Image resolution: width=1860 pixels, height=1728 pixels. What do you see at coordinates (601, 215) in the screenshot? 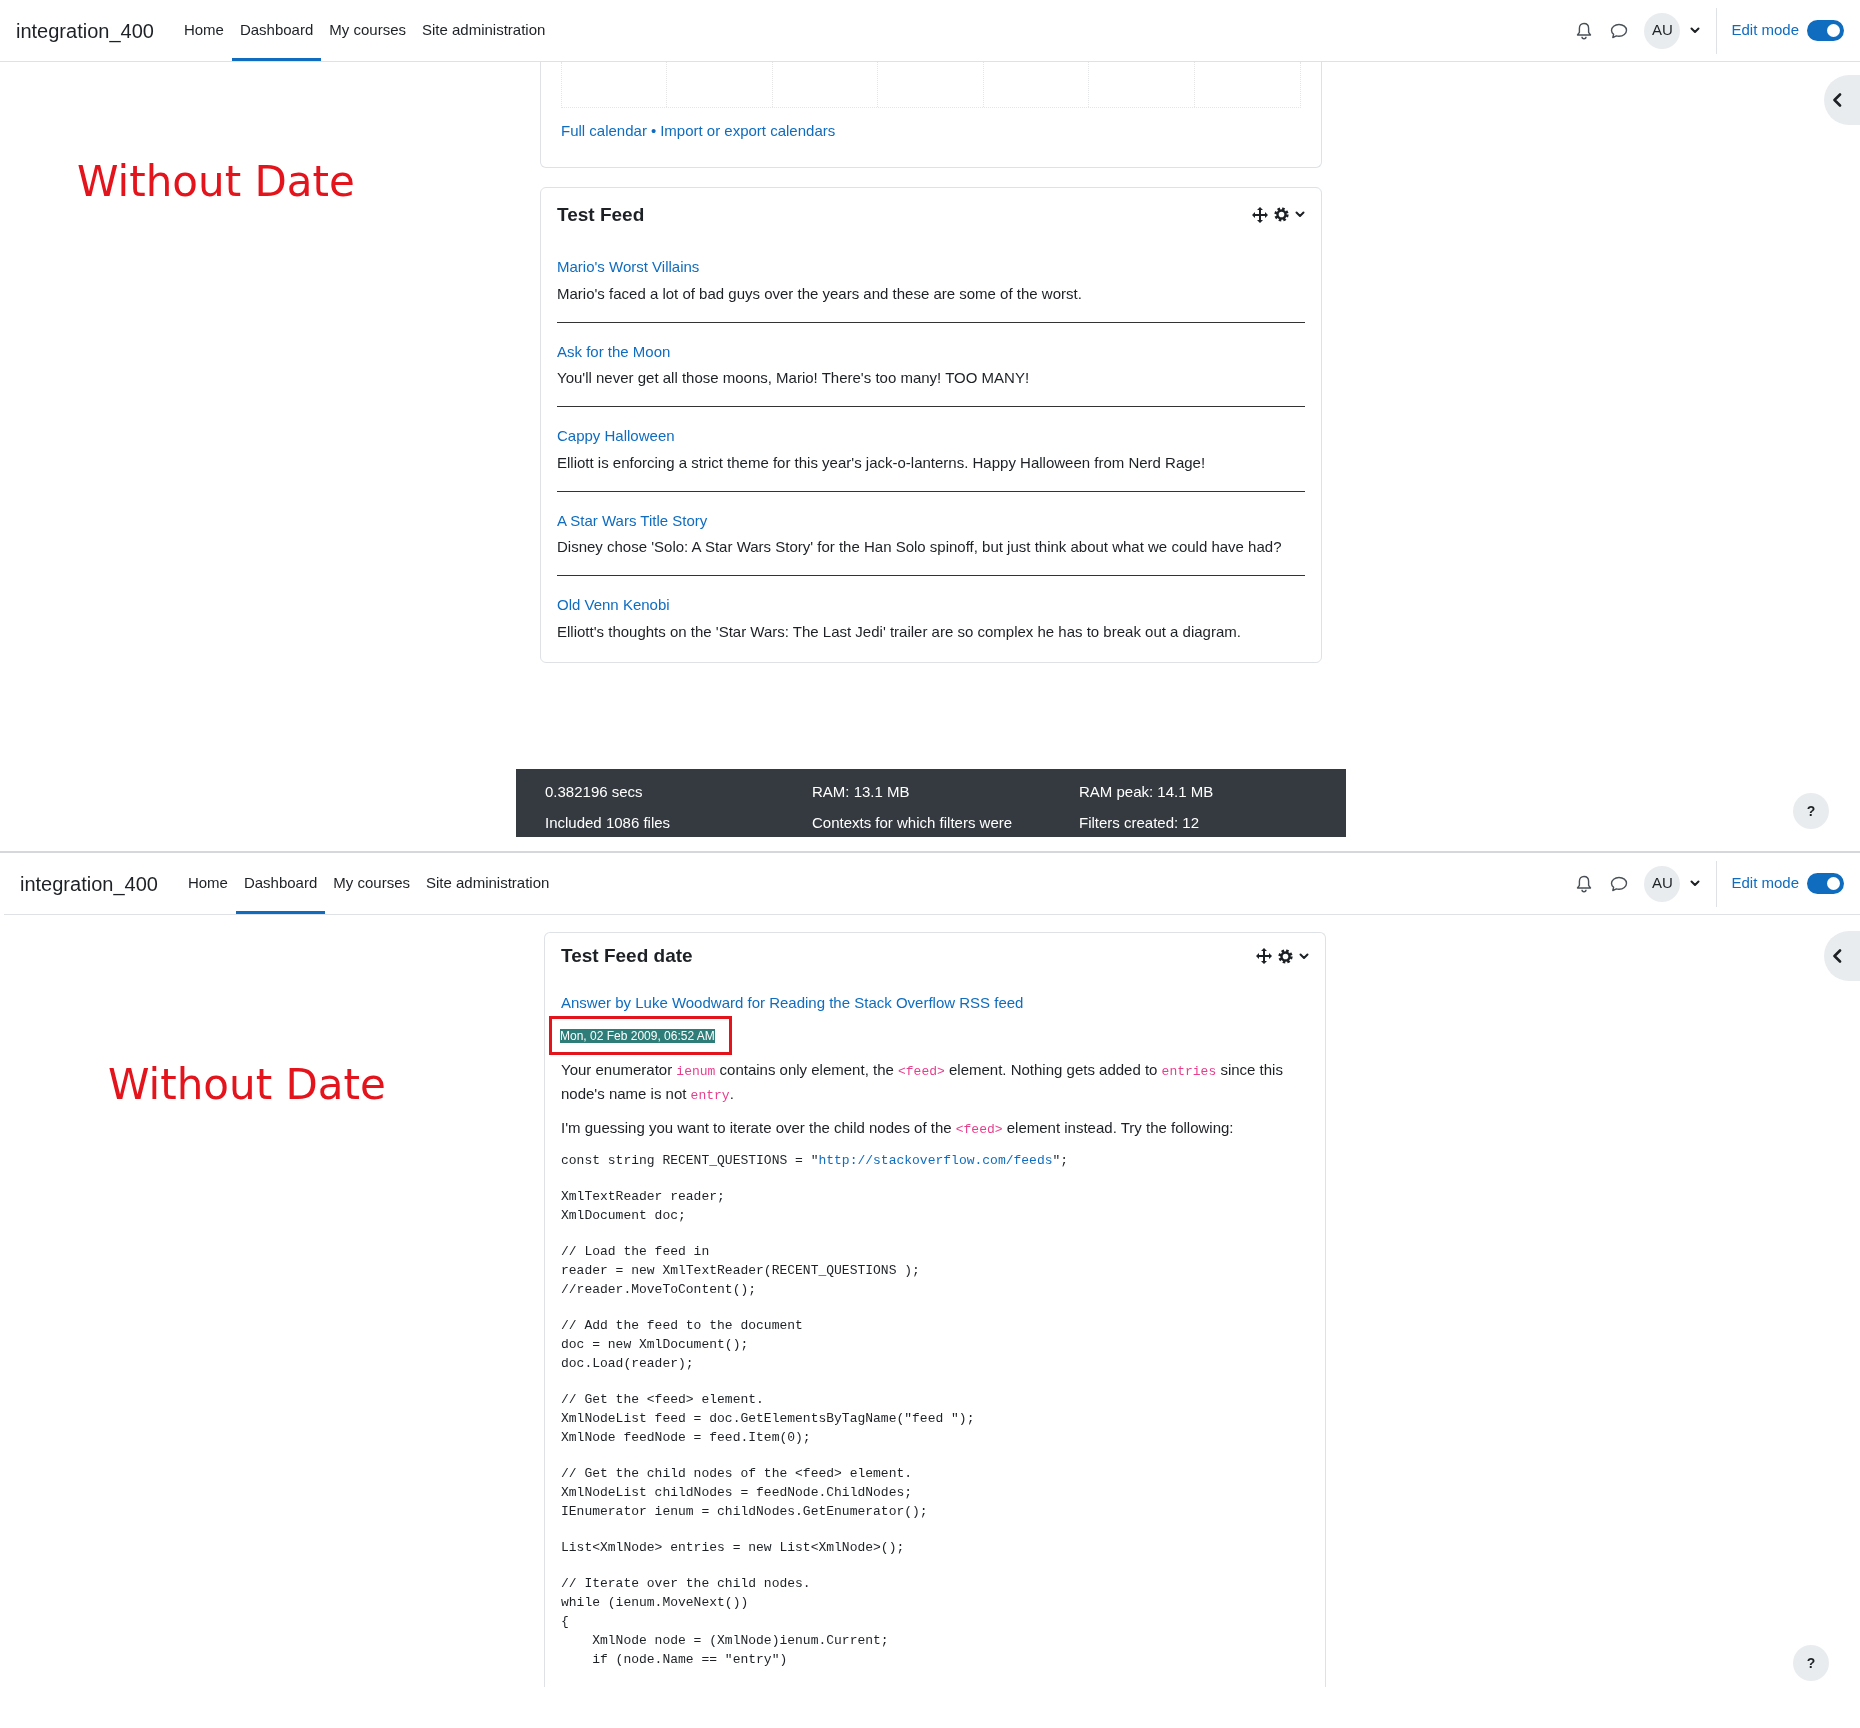
I see `block-title: Test Feed` at bounding box center [601, 215].